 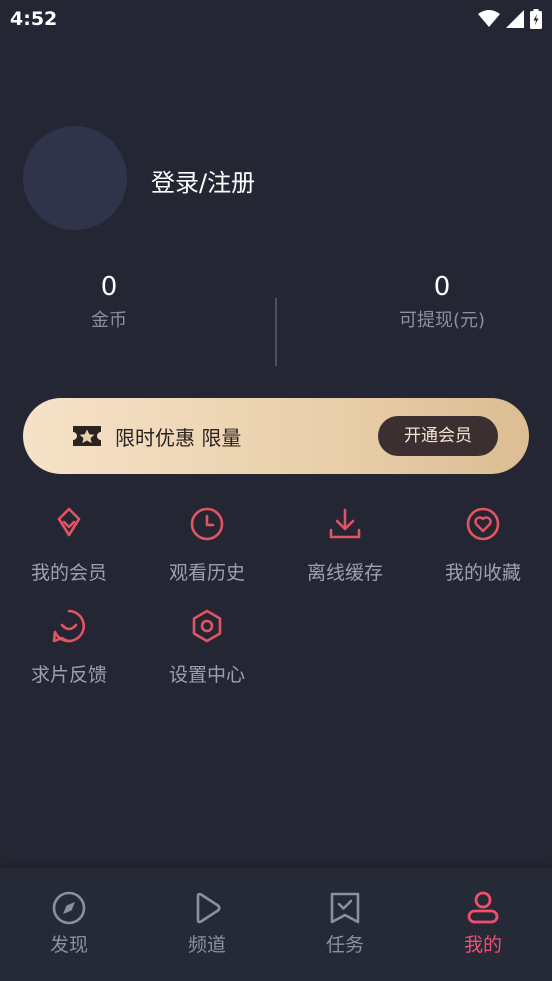 I want to click on bottom-nav: 发现 频道 任务 我的, so click(x=276, y=924).